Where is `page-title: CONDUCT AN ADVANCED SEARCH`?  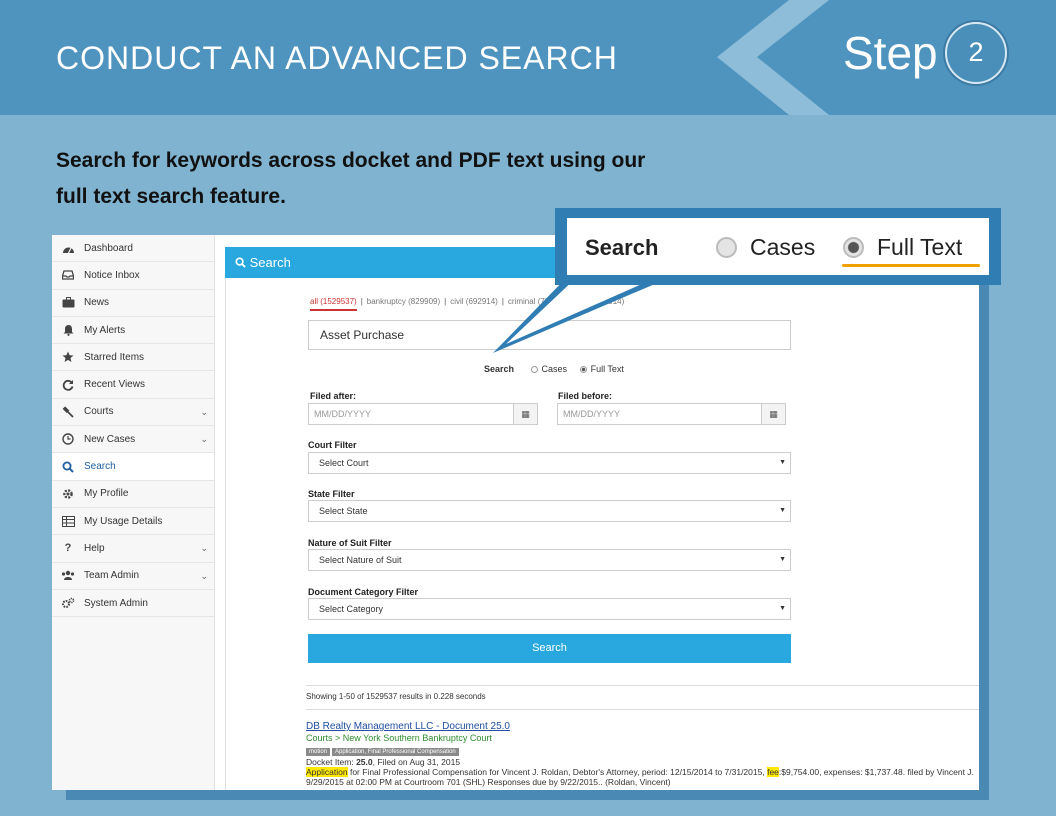
page-title: CONDUCT AN ADVANCED SEARCH is located at coordinates (337, 58).